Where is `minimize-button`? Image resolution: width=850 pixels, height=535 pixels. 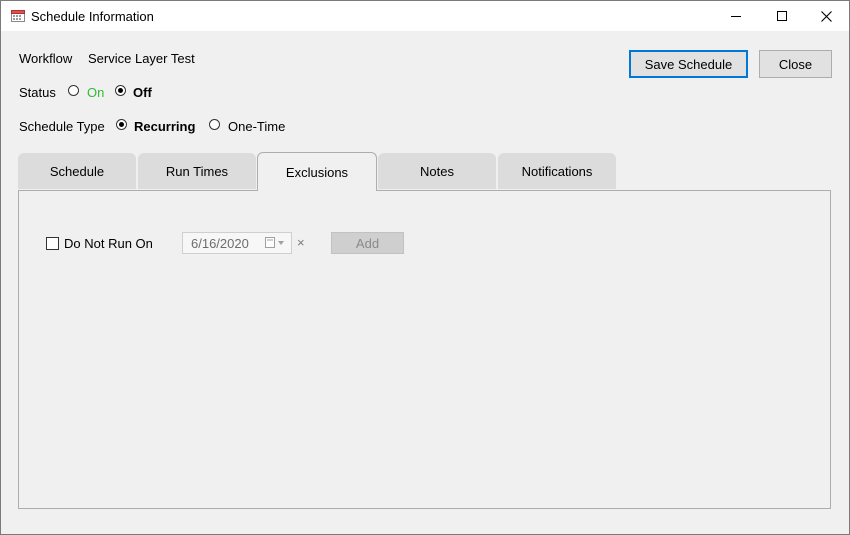 minimize-button is located at coordinates (736, 16).